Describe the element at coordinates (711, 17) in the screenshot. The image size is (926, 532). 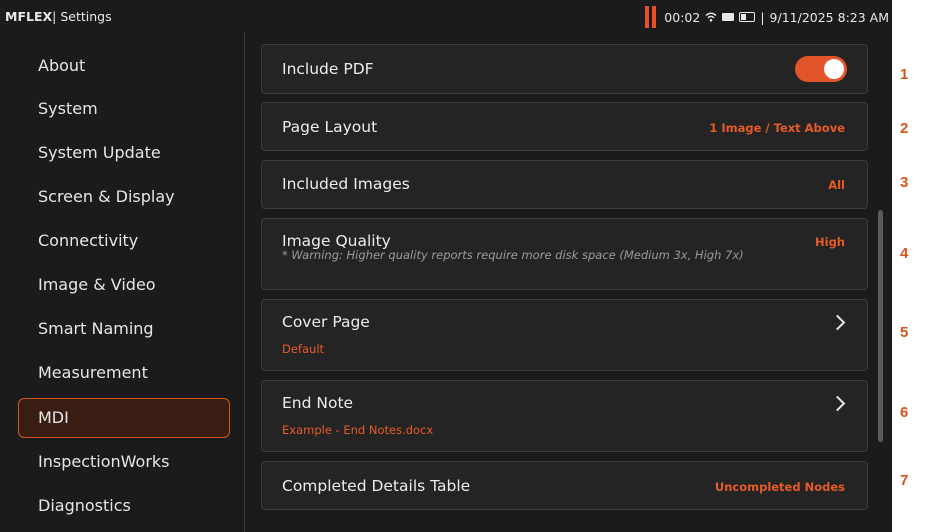
I see `wifi-icon` at that location.